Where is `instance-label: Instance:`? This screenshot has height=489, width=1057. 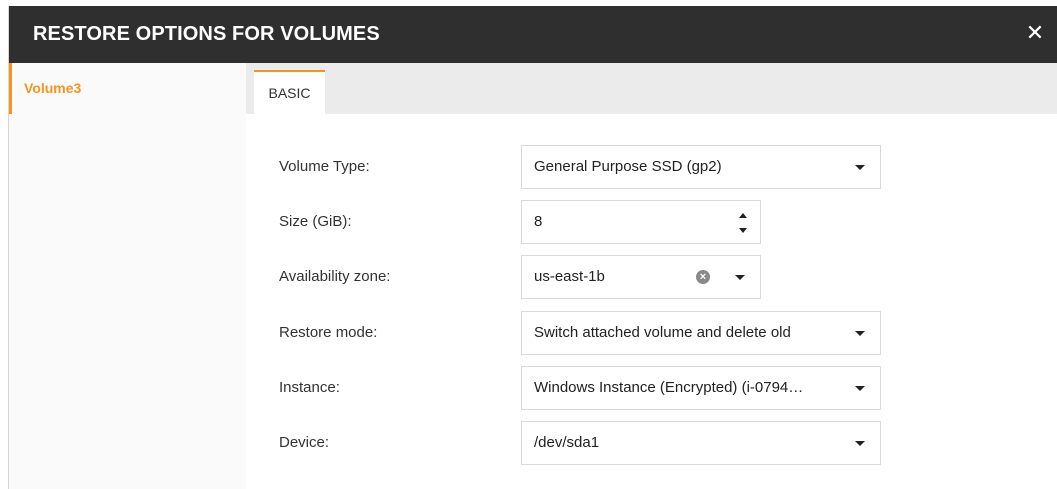 instance-label: Instance: is located at coordinates (309, 387).